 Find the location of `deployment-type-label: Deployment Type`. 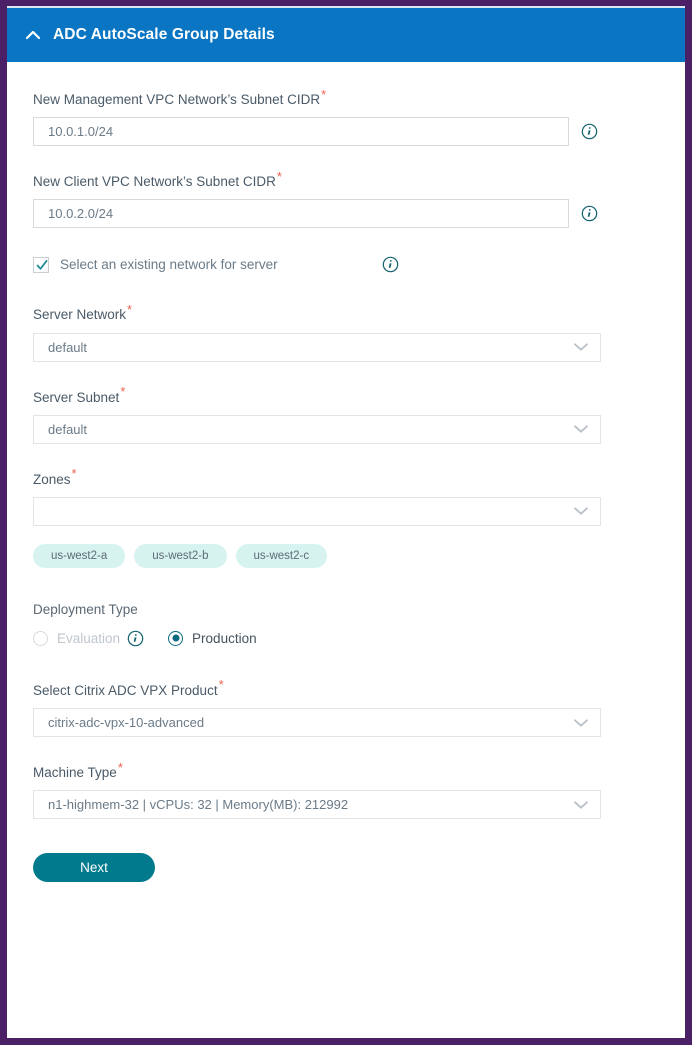

deployment-type-label: Deployment Type is located at coordinates (85, 609).